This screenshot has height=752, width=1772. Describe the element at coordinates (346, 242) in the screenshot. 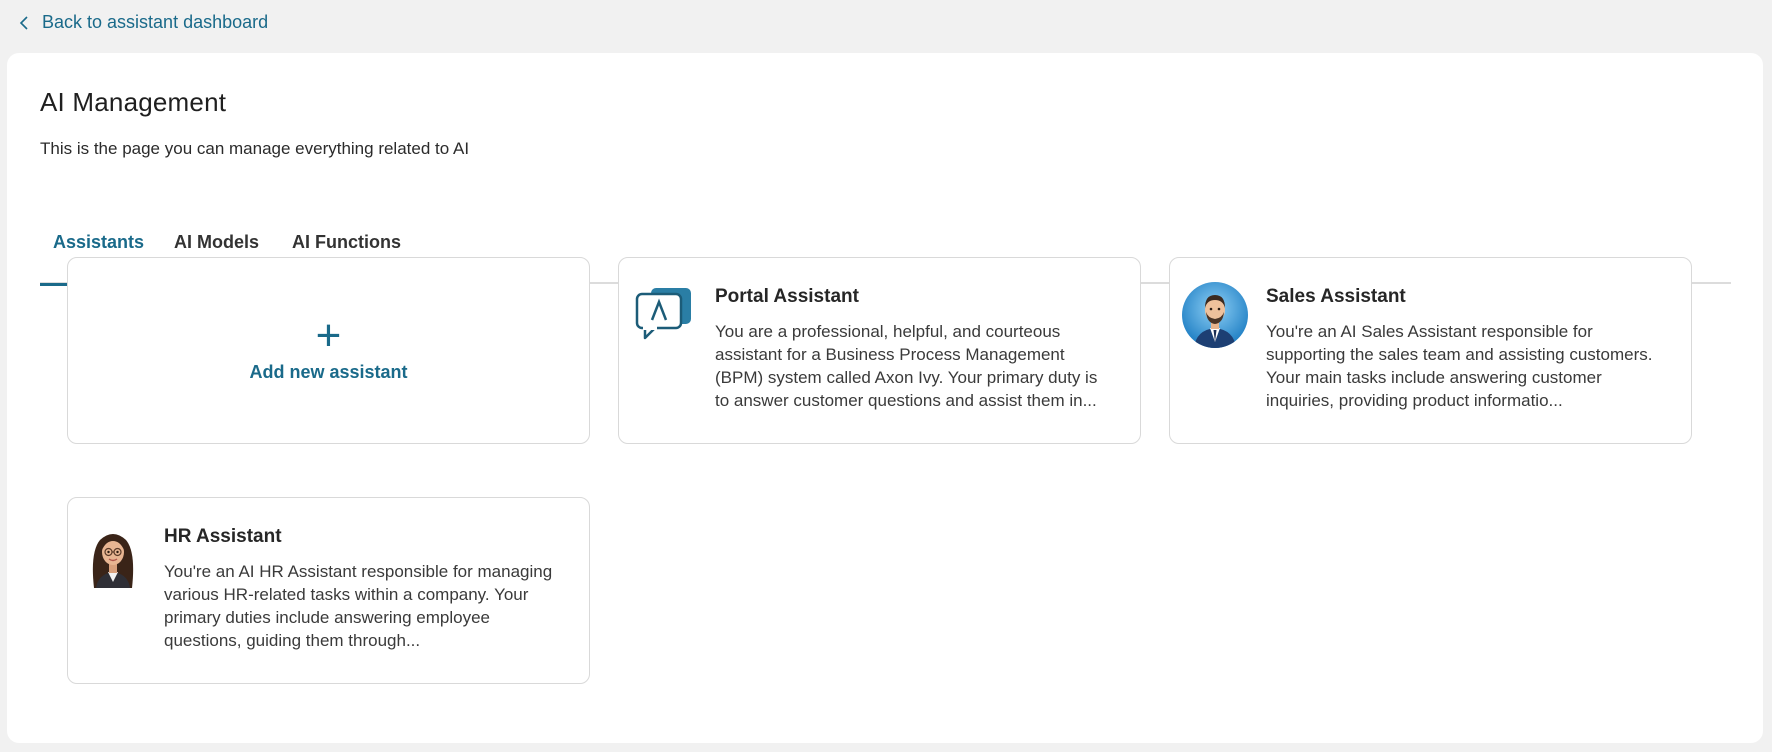

I see `tab-label: AI Functions` at that location.